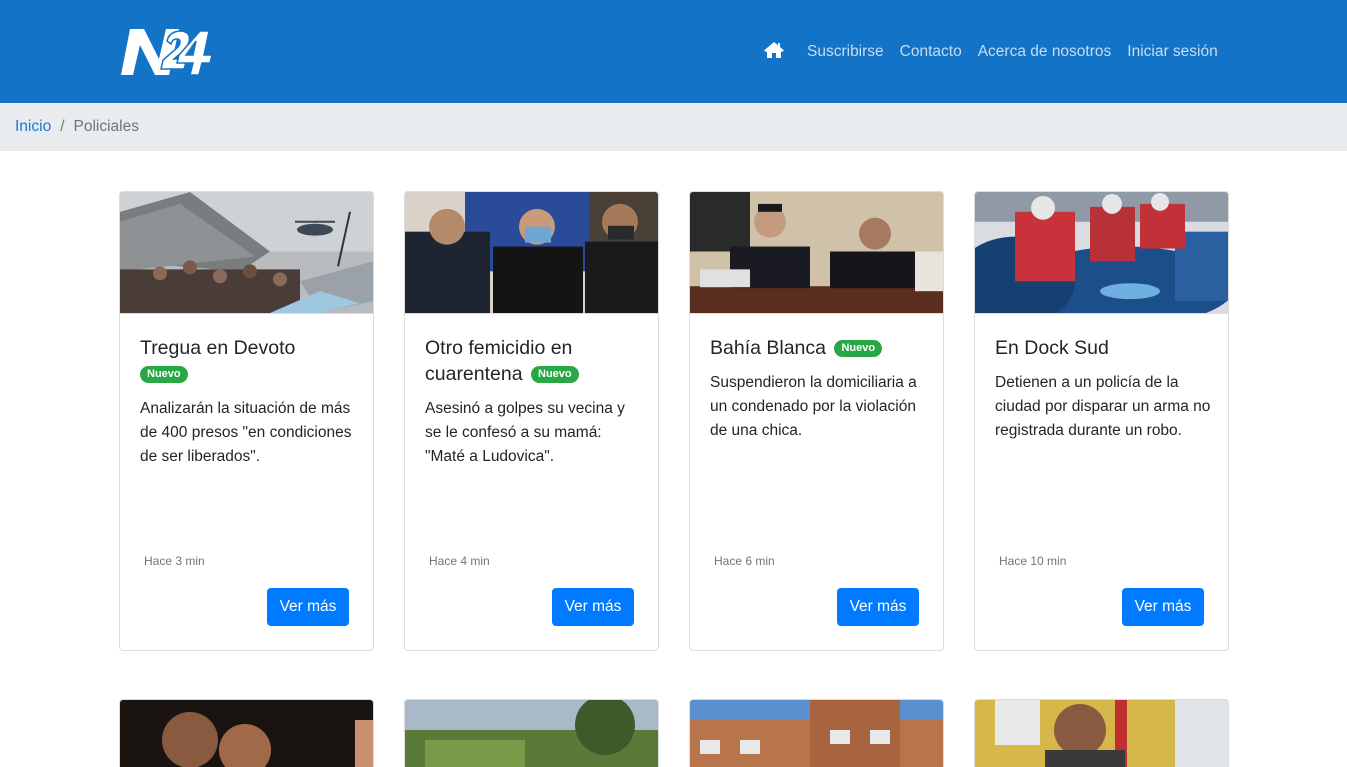  I want to click on card-title: En Dock Sud, so click(1104, 348).